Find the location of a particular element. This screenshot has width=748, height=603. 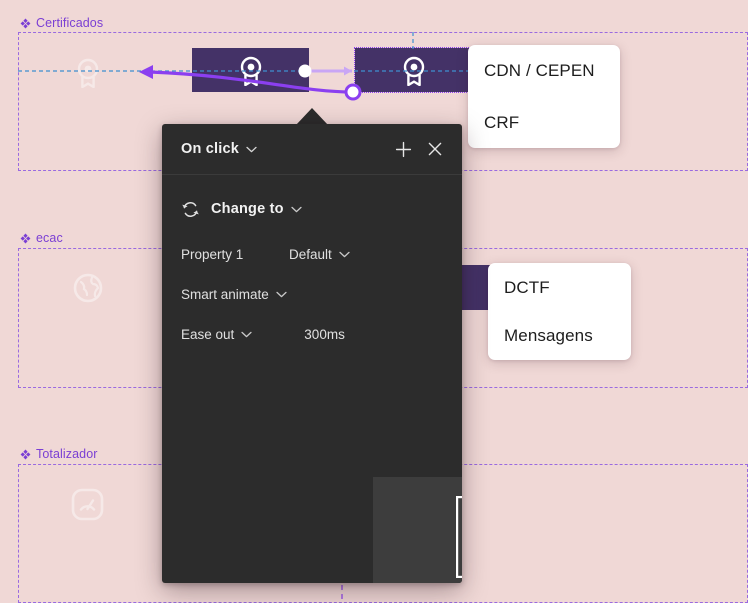

frame-label-certificados: Certificados is located at coordinates (61, 23).